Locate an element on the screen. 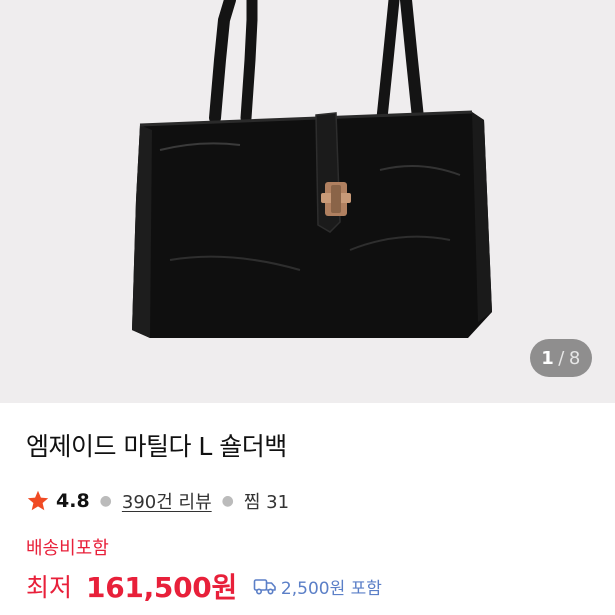 The width and height of the screenshot is (615, 615). product-title: 엠제이드 마틸다 L 숄더백 is located at coordinates (156, 446).